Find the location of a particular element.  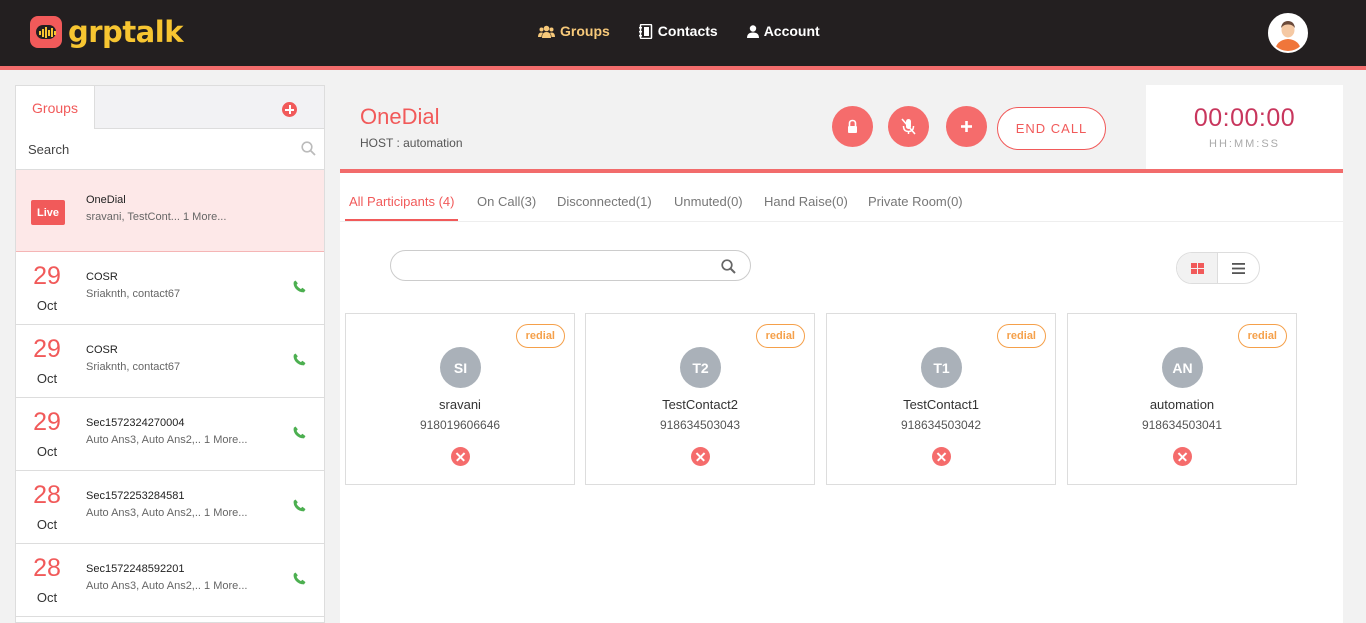

nav-contacts: Contacts is located at coordinates (678, 31).